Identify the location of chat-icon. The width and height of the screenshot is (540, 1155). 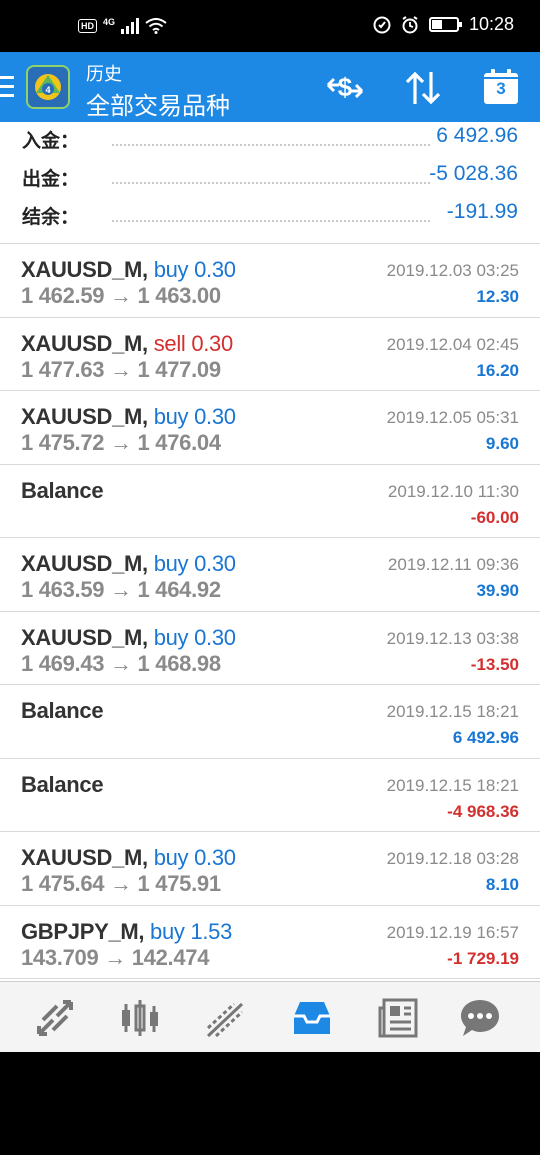
(480, 1018).